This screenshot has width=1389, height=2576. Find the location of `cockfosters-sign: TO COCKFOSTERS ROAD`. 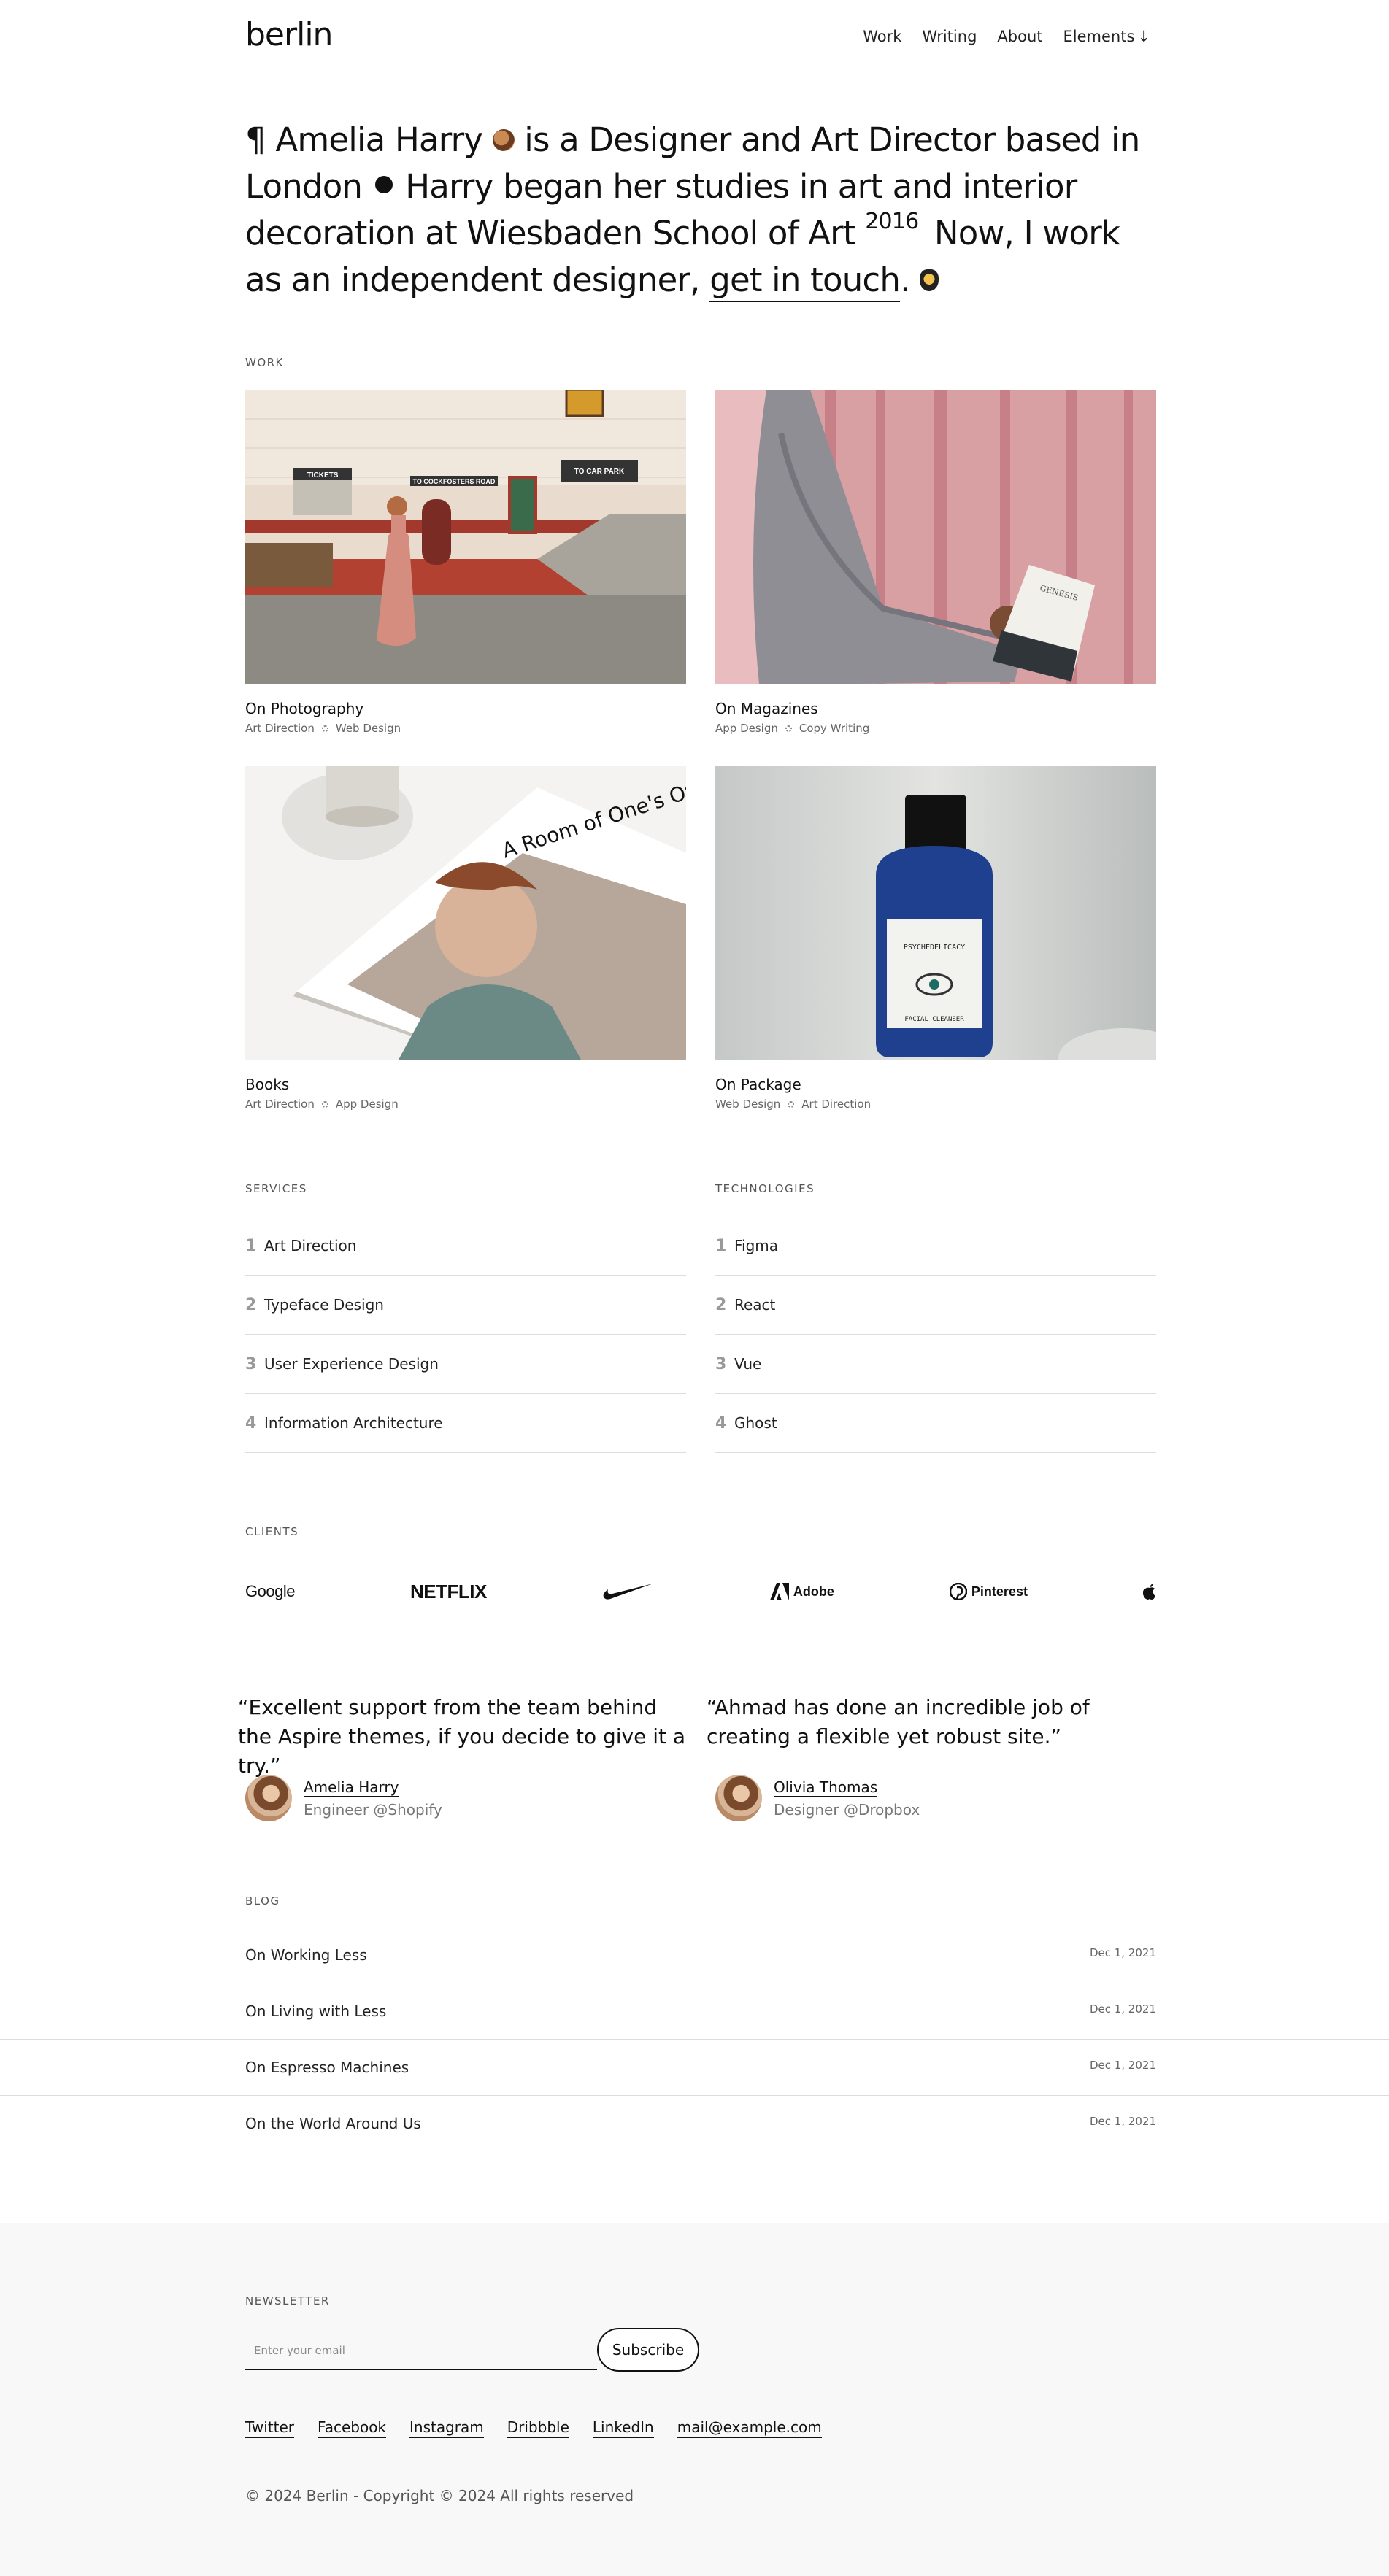

cockfosters-sign: TO COCKFOSTERS ROAD is located at coordinates (455, 481).